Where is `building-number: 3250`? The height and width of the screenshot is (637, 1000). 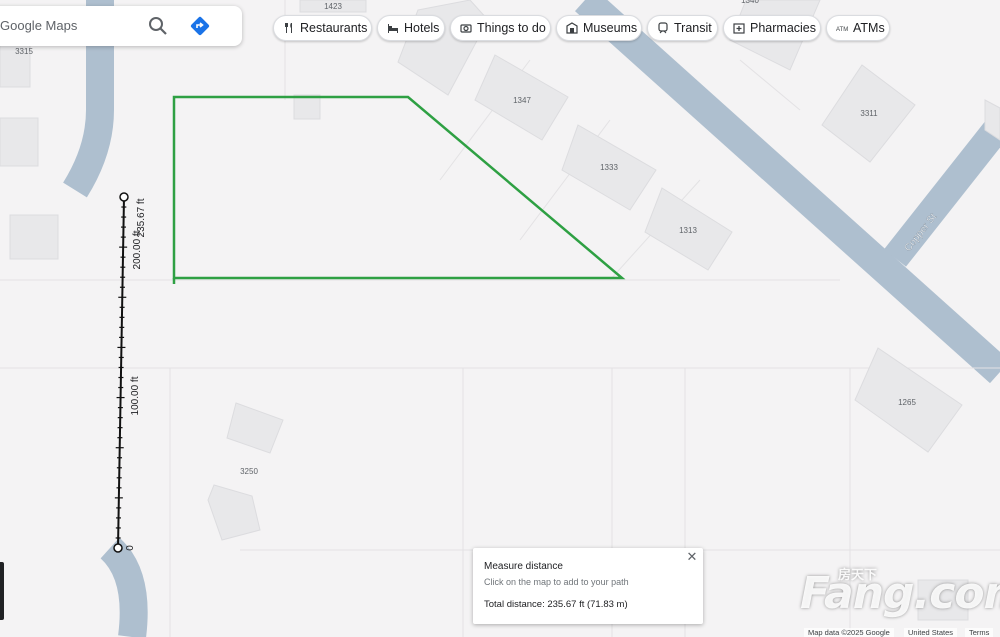
building-number: 3250 is located at coordinates (249, 471).